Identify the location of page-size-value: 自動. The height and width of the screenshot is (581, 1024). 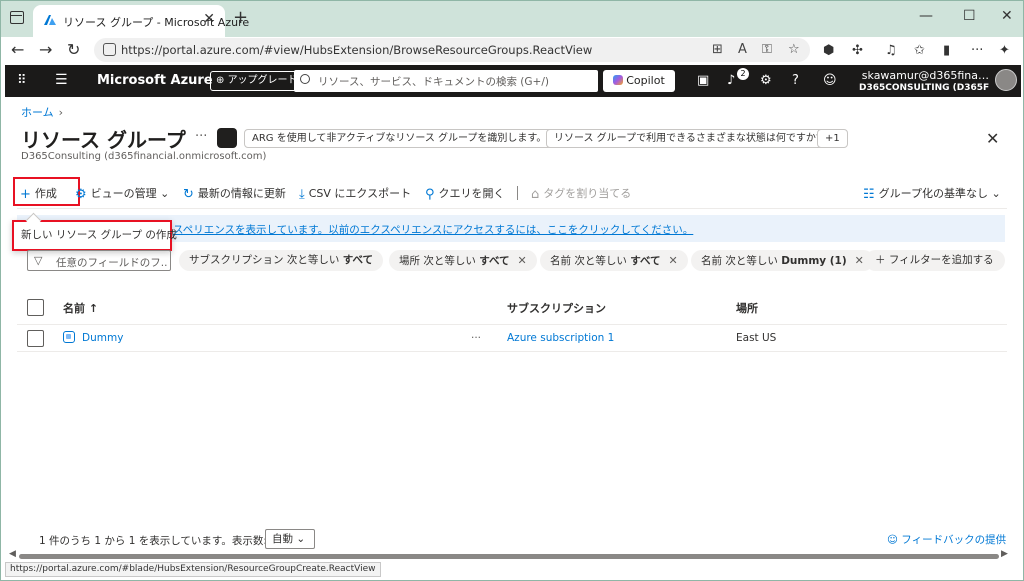
(282, 539).